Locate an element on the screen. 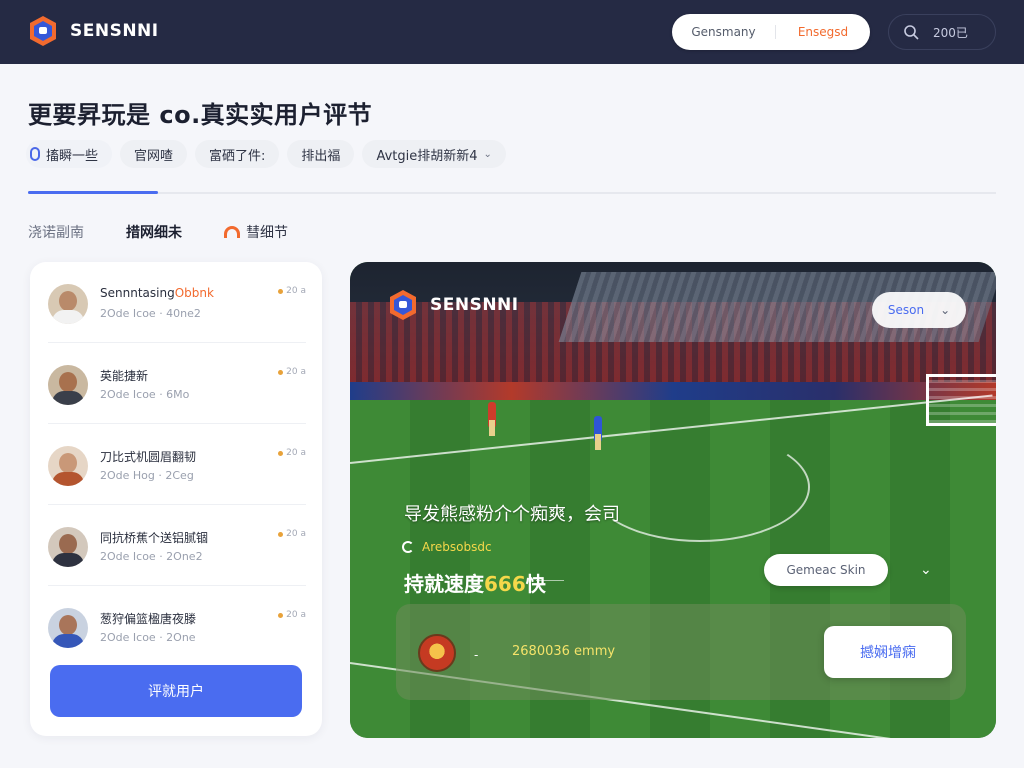  filter-chip-label: 排出福 is located at coordinates (321, 156).